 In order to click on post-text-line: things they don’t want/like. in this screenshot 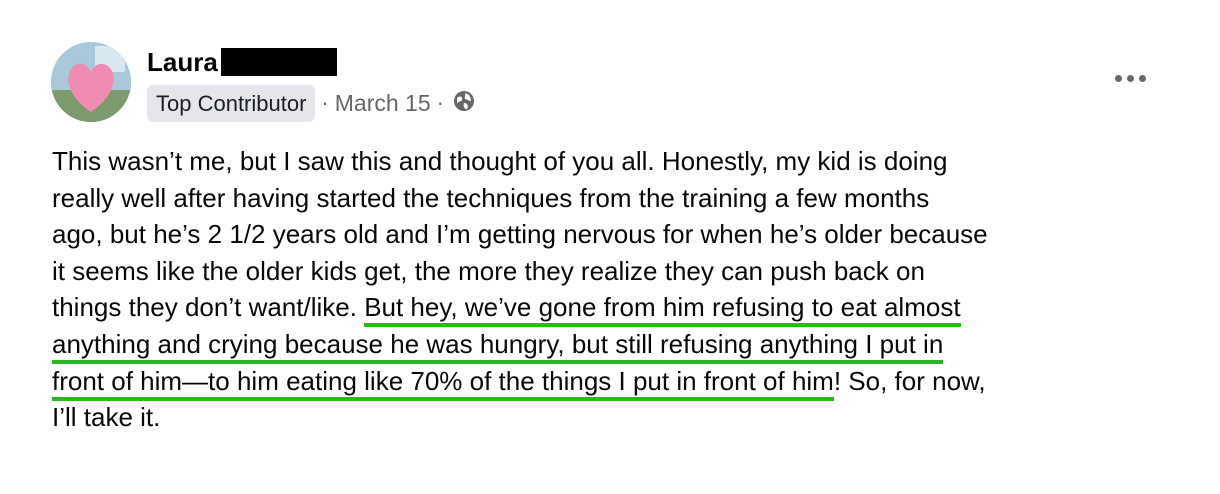, I will do `click(208, 307)`.